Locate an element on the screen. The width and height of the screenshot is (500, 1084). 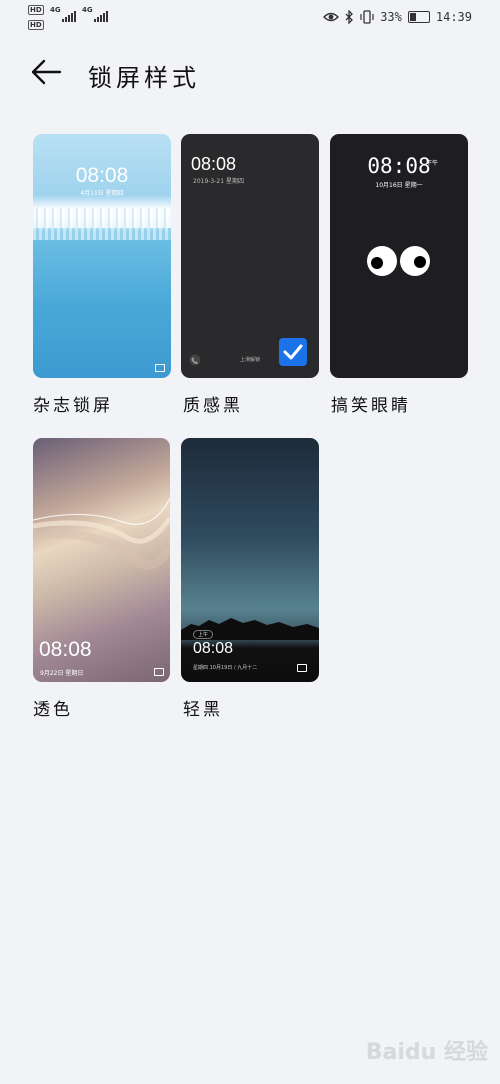
preview-wallpaper-wave is located at coordinates (101, 533).